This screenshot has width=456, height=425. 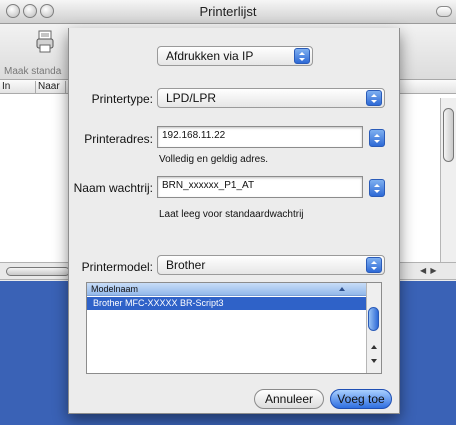 I want to click on horizontal-scroll-thumb, so click(x=38, y=271).